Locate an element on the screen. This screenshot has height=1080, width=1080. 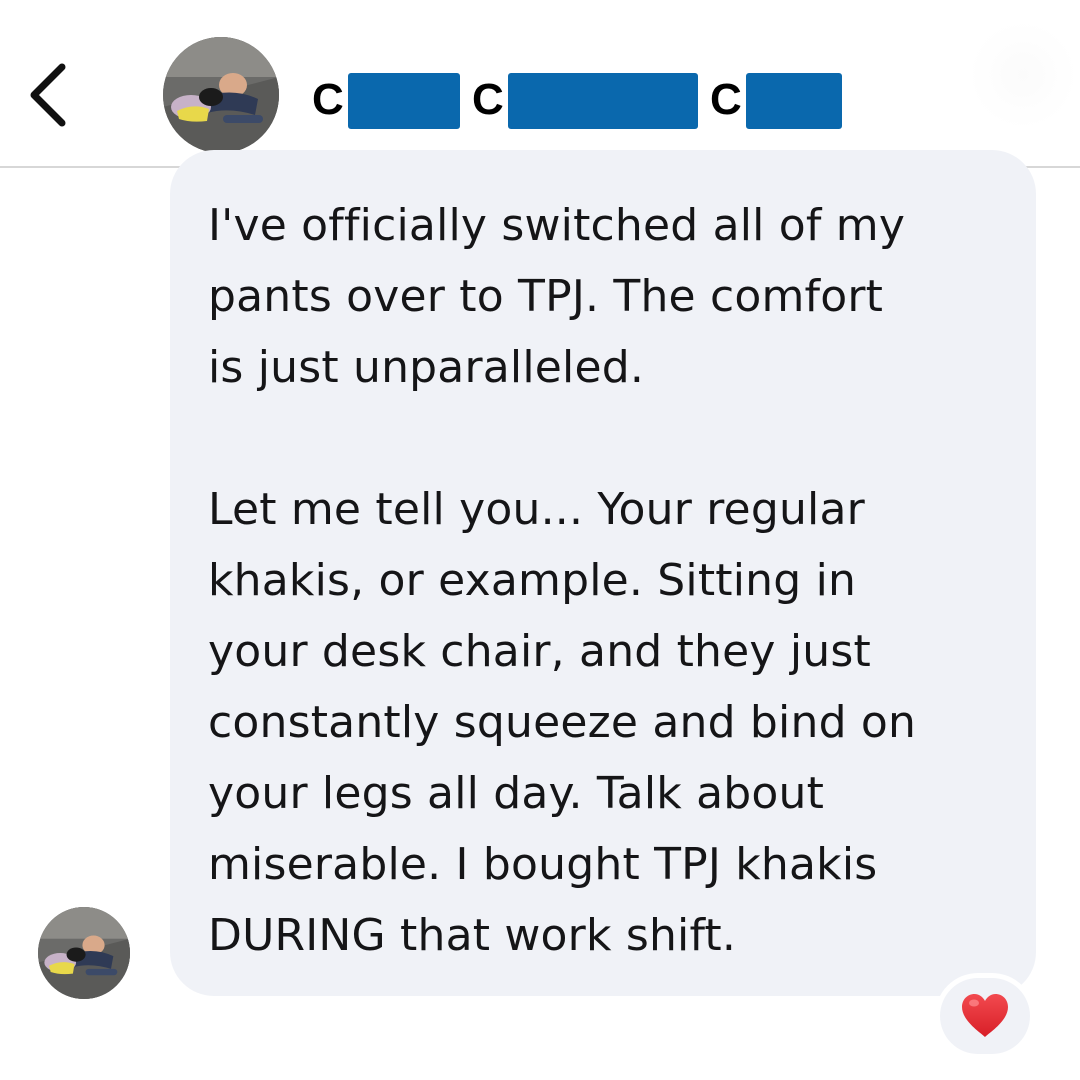
message-line: khakis, or example. Sitting in is located at coordinates (532, 580).